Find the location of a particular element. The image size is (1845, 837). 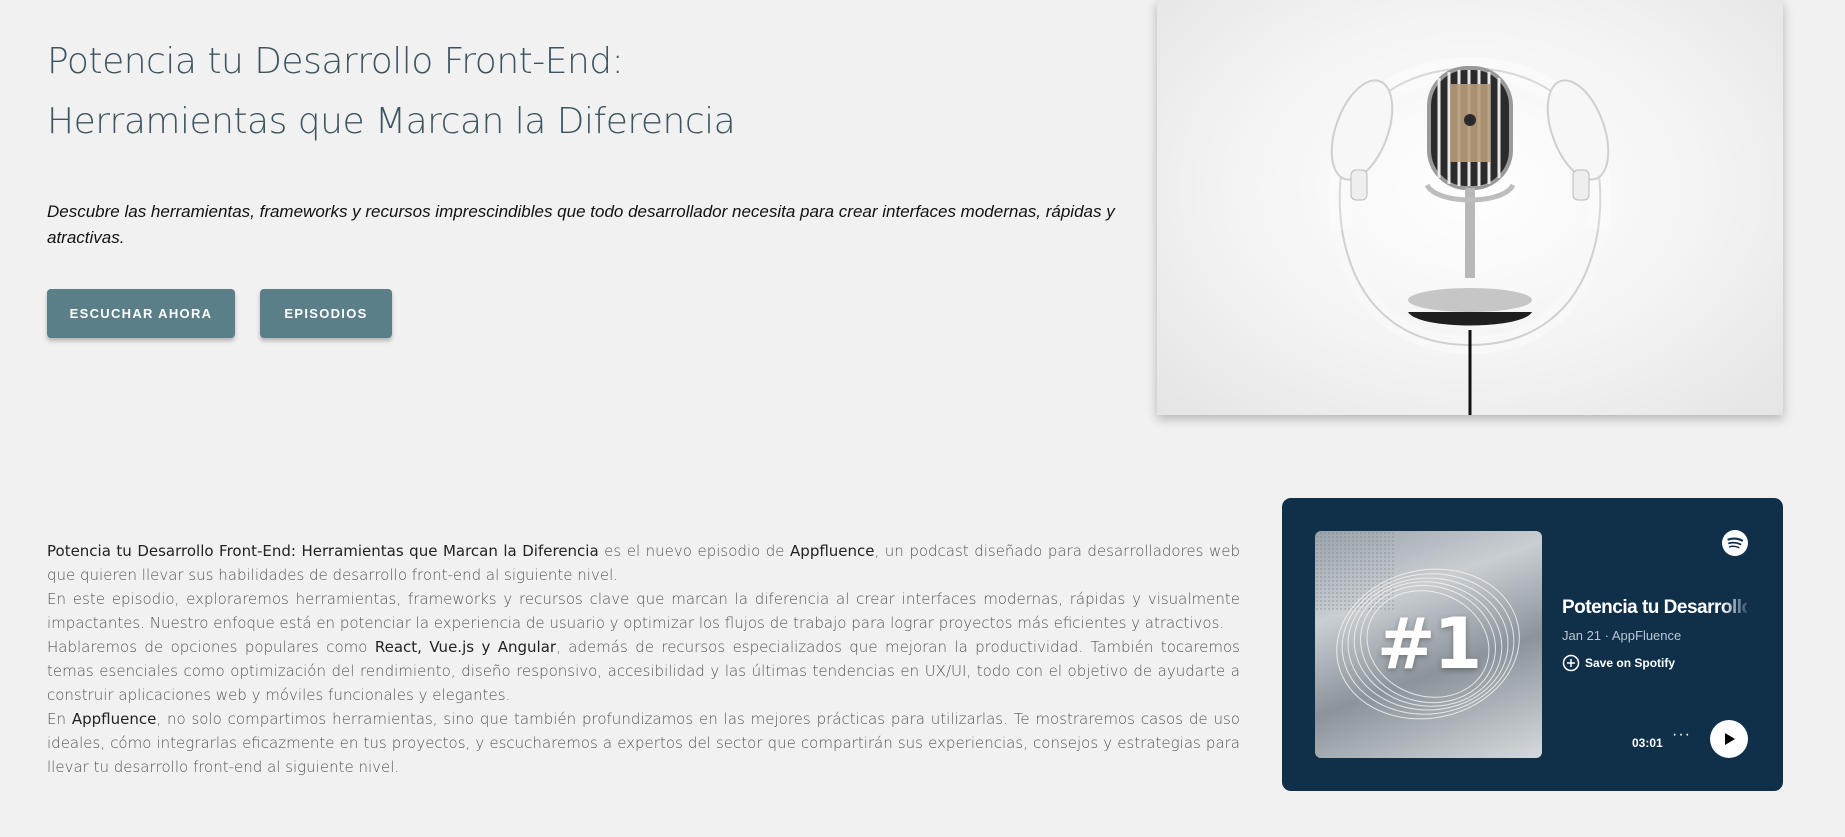

episodes-button: EPISODIOS is located at coordinates (326, 313).